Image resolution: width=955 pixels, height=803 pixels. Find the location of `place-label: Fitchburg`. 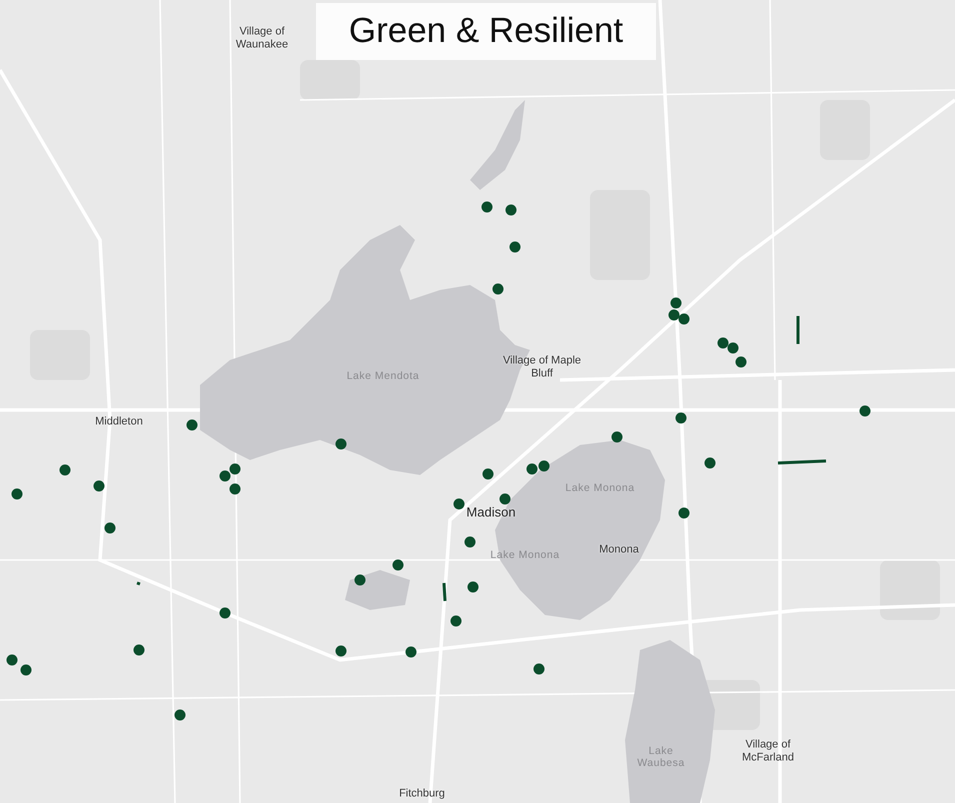

place-label: Fitchburg is located at coordinates (422, 794).